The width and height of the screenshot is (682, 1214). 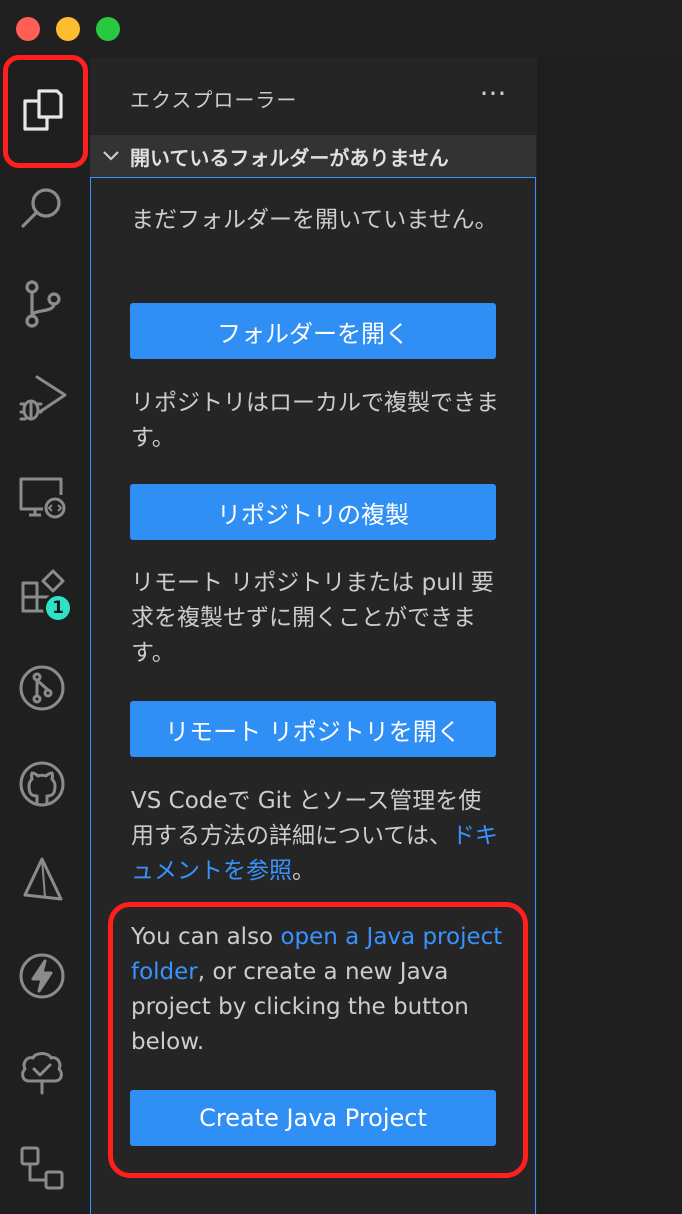 I want to click on lightning-icon, so click(x=42, y=976).